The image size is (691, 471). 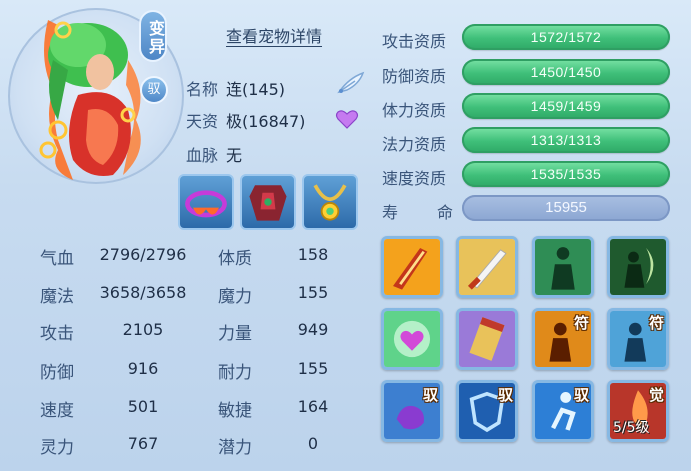 I want to click on view-pet-details-link: 查看宠物详情, so click(x=274, y=35).